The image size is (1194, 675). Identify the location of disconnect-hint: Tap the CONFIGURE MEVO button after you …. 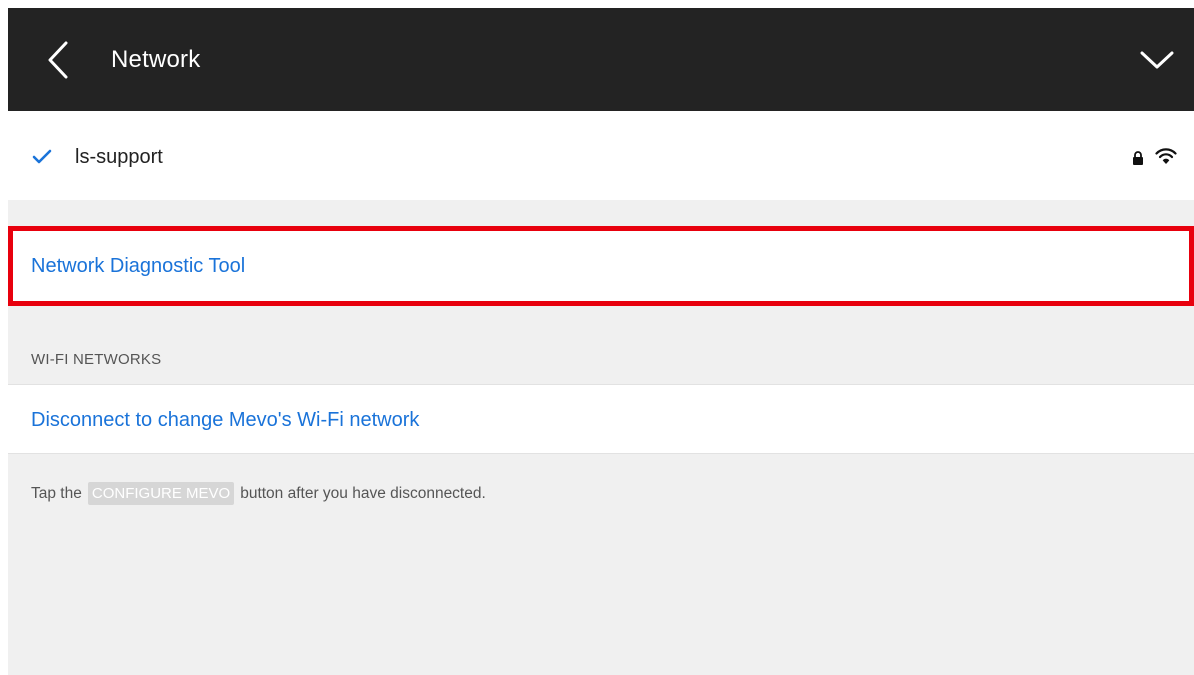
(258, 493).